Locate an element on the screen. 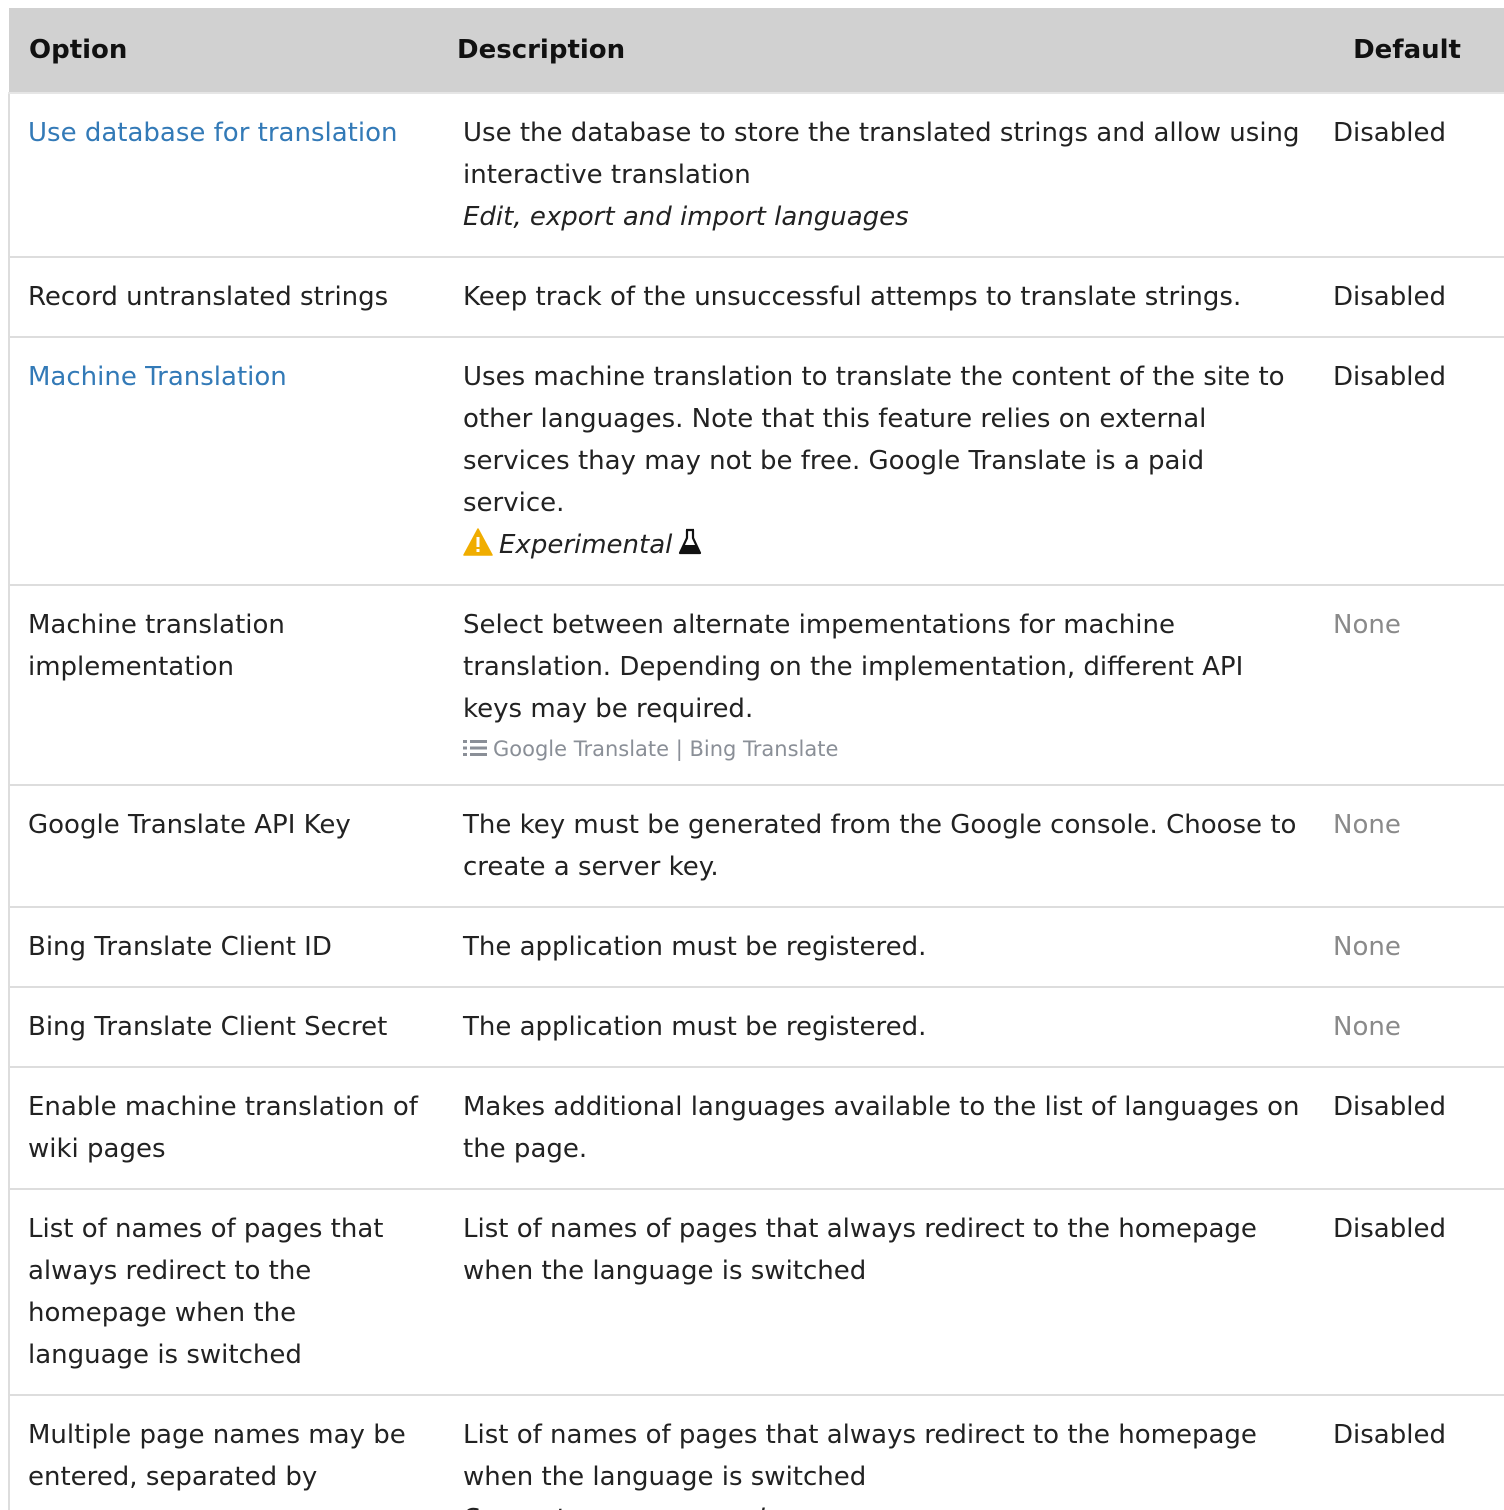 Image resolution: width=1504 pixels, height=1510 pixels. column-header-description: Description is located at coordinates (875, 51).